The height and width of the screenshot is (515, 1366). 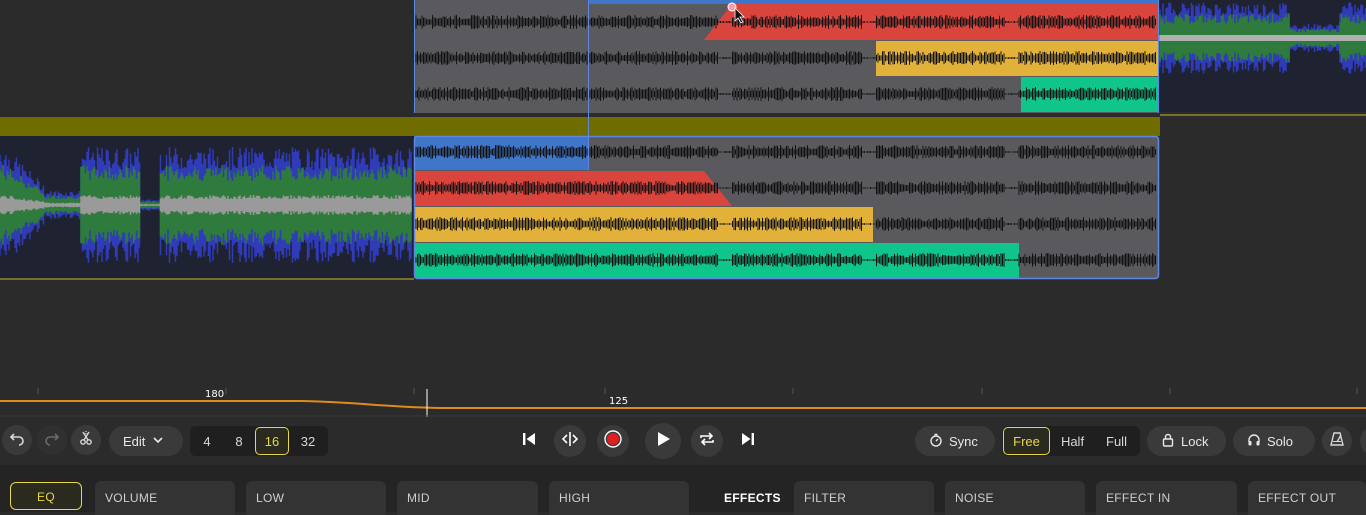 I want to click on play-button, so click(x=663, y=441).